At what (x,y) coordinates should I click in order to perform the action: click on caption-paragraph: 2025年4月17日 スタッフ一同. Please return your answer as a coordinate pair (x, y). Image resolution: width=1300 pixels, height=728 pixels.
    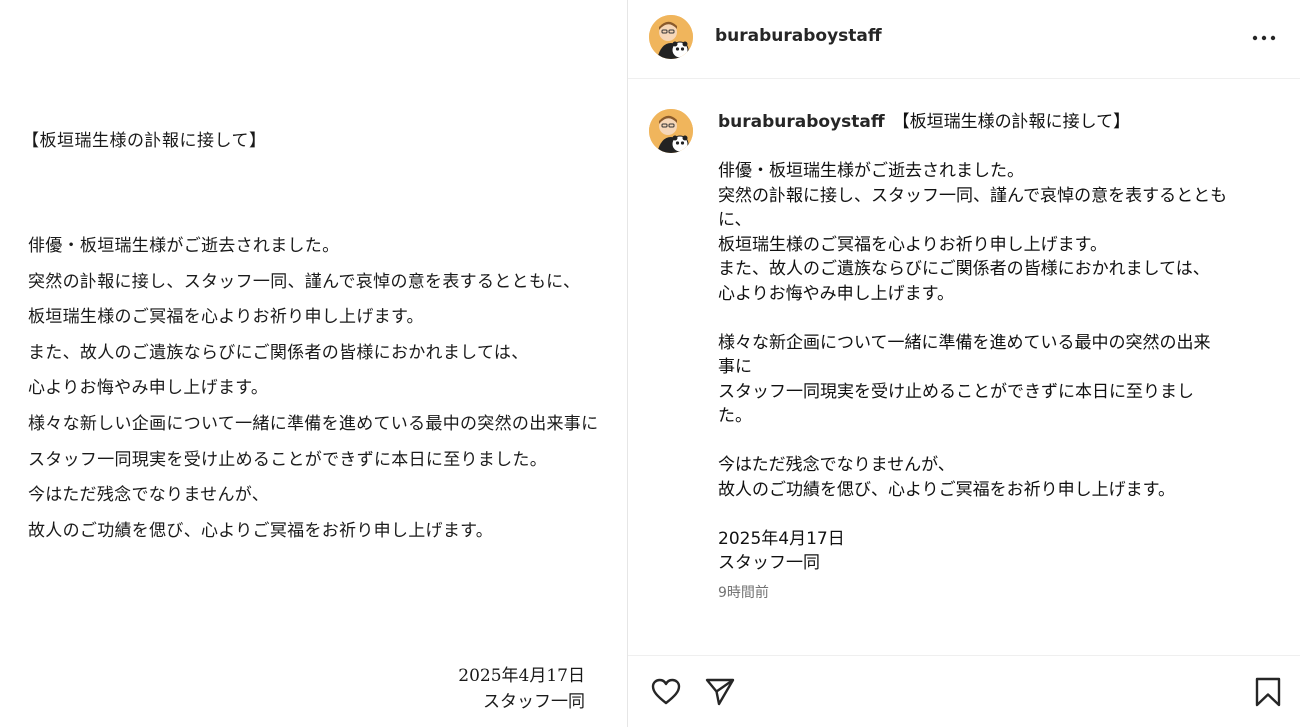
    Looking at the image, I should click on (998, 551).